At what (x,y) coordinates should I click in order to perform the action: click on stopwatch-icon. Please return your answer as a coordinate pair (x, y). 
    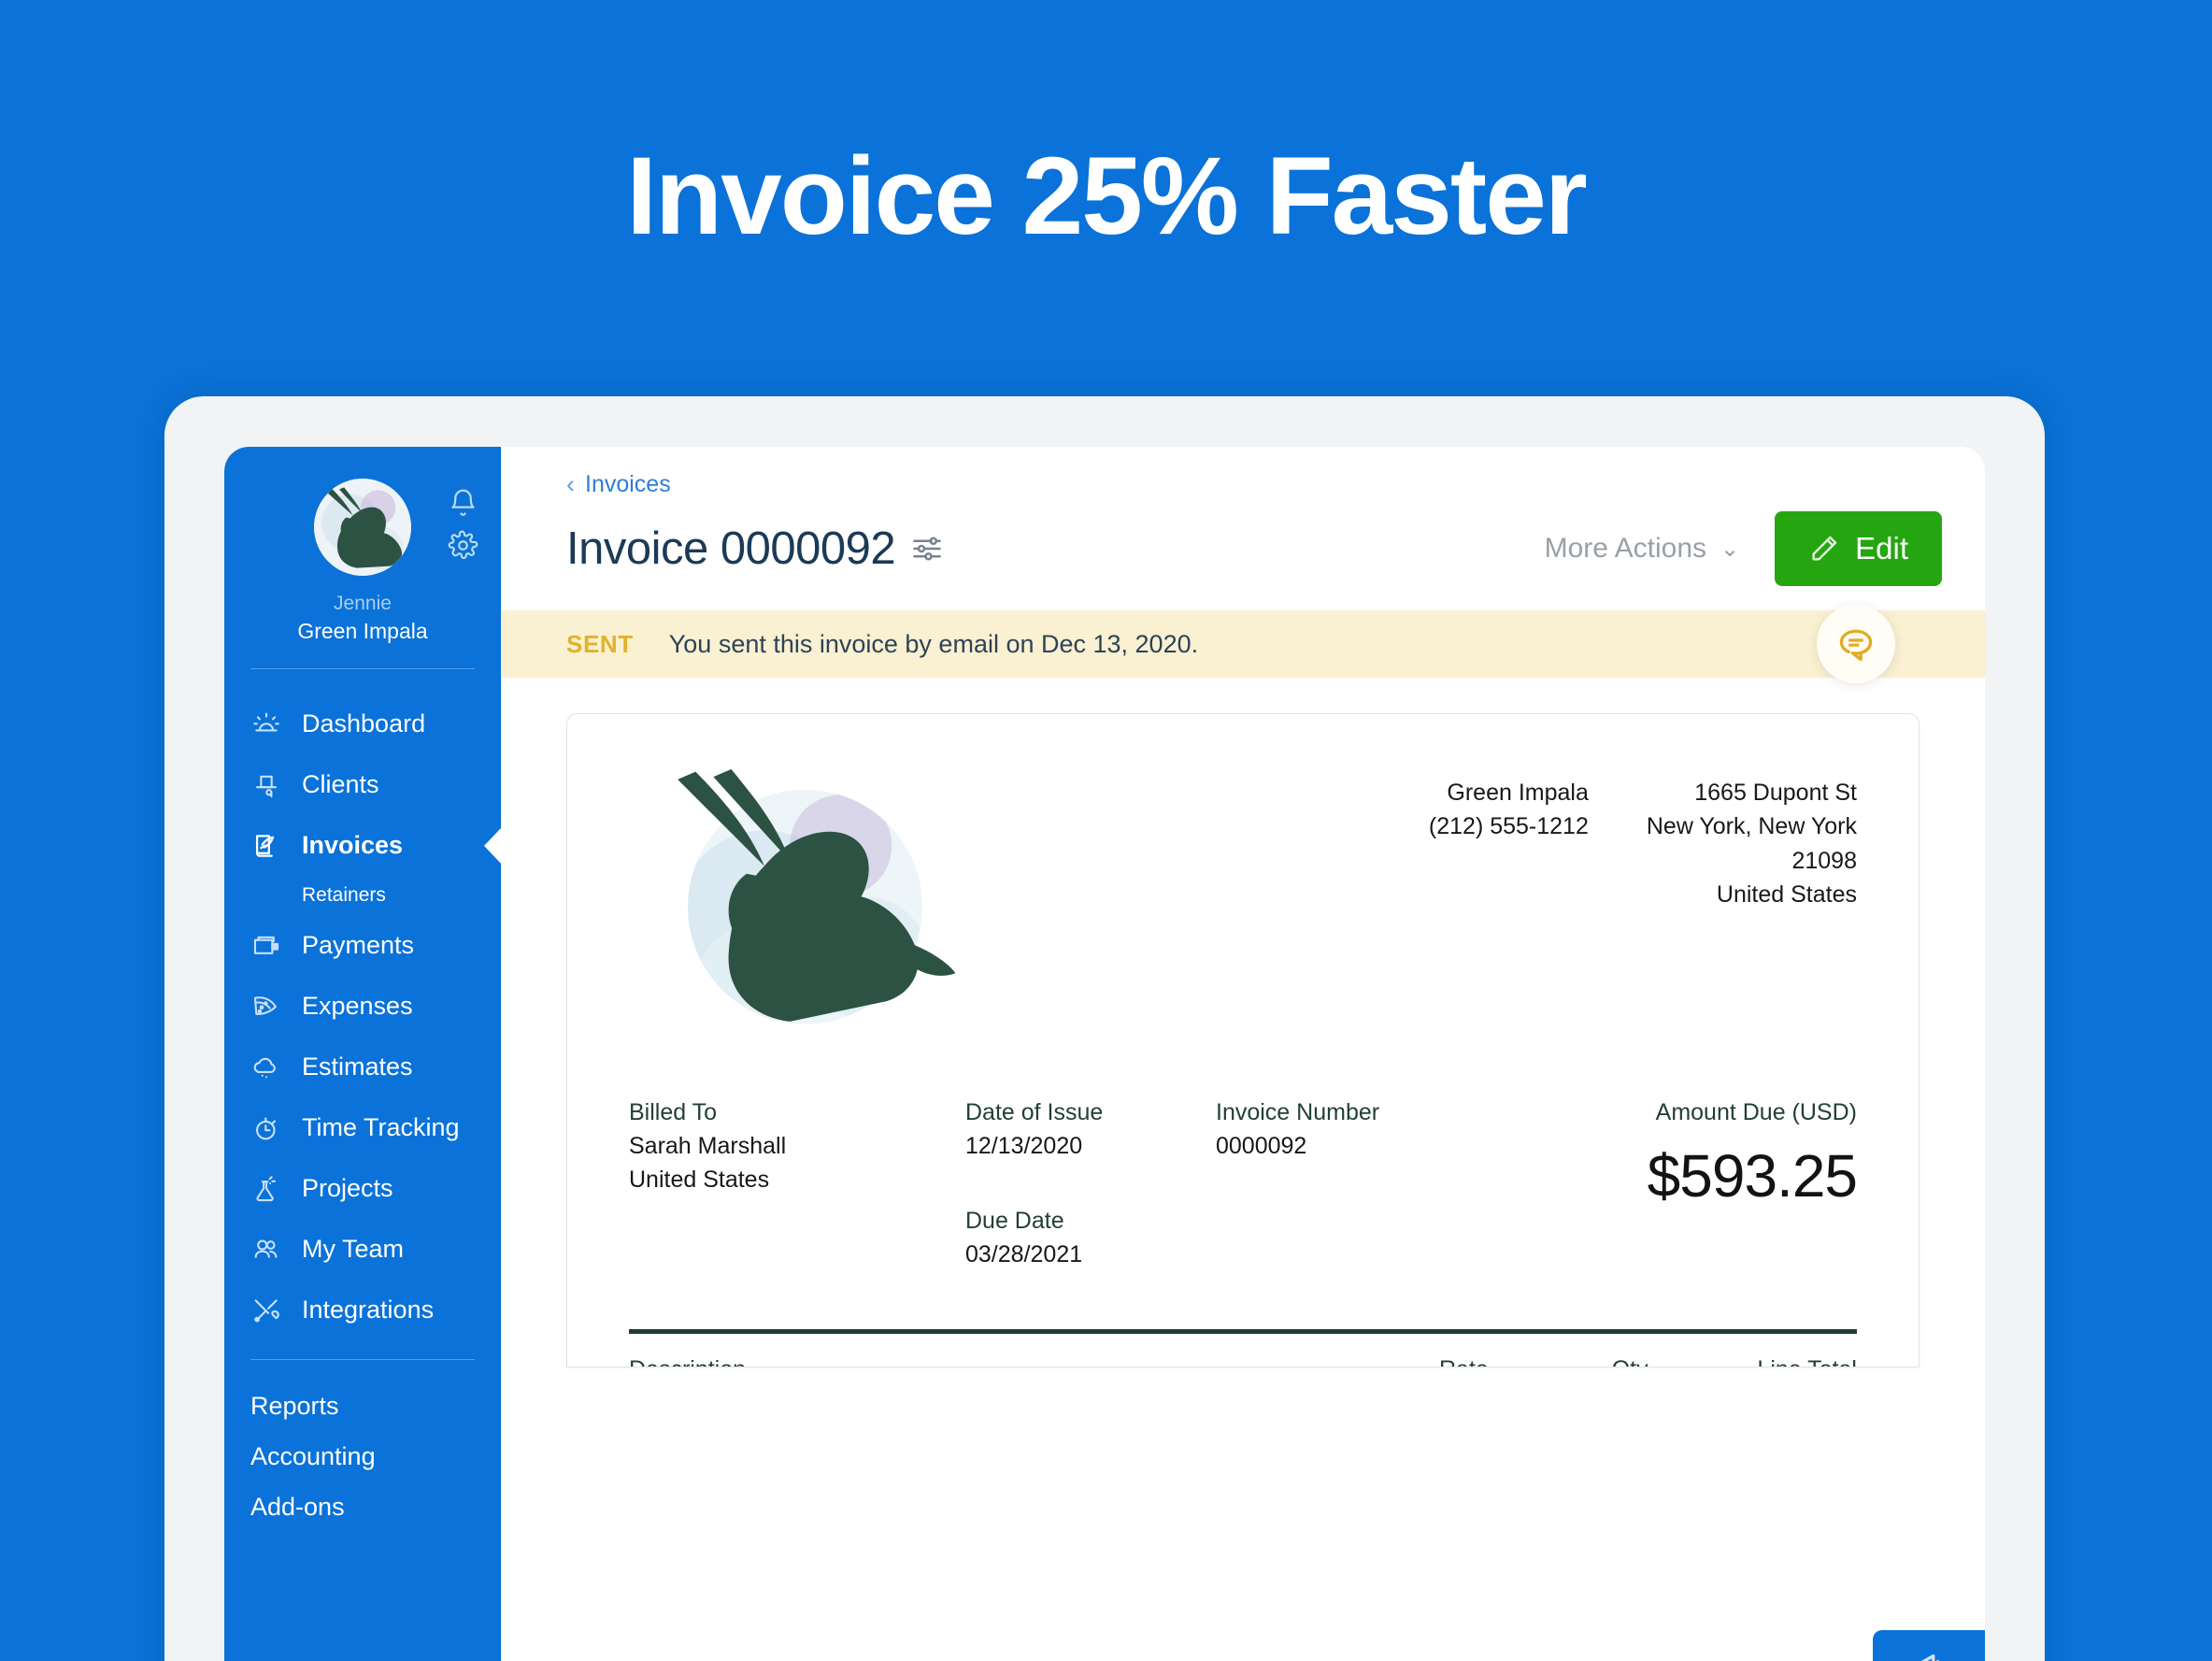
    Looking at the image, I should click on (266, 1128).